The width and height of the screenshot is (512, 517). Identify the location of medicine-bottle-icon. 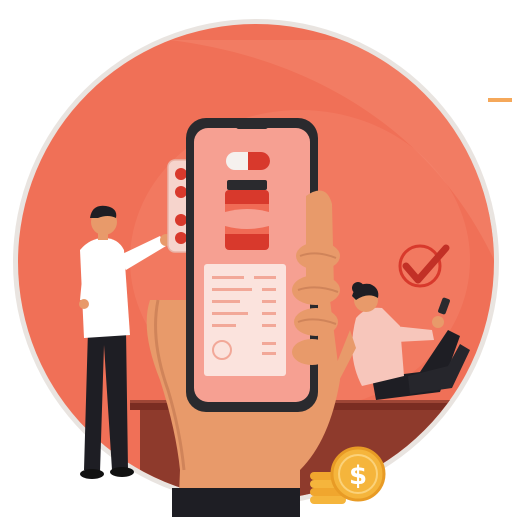
(247, 215).